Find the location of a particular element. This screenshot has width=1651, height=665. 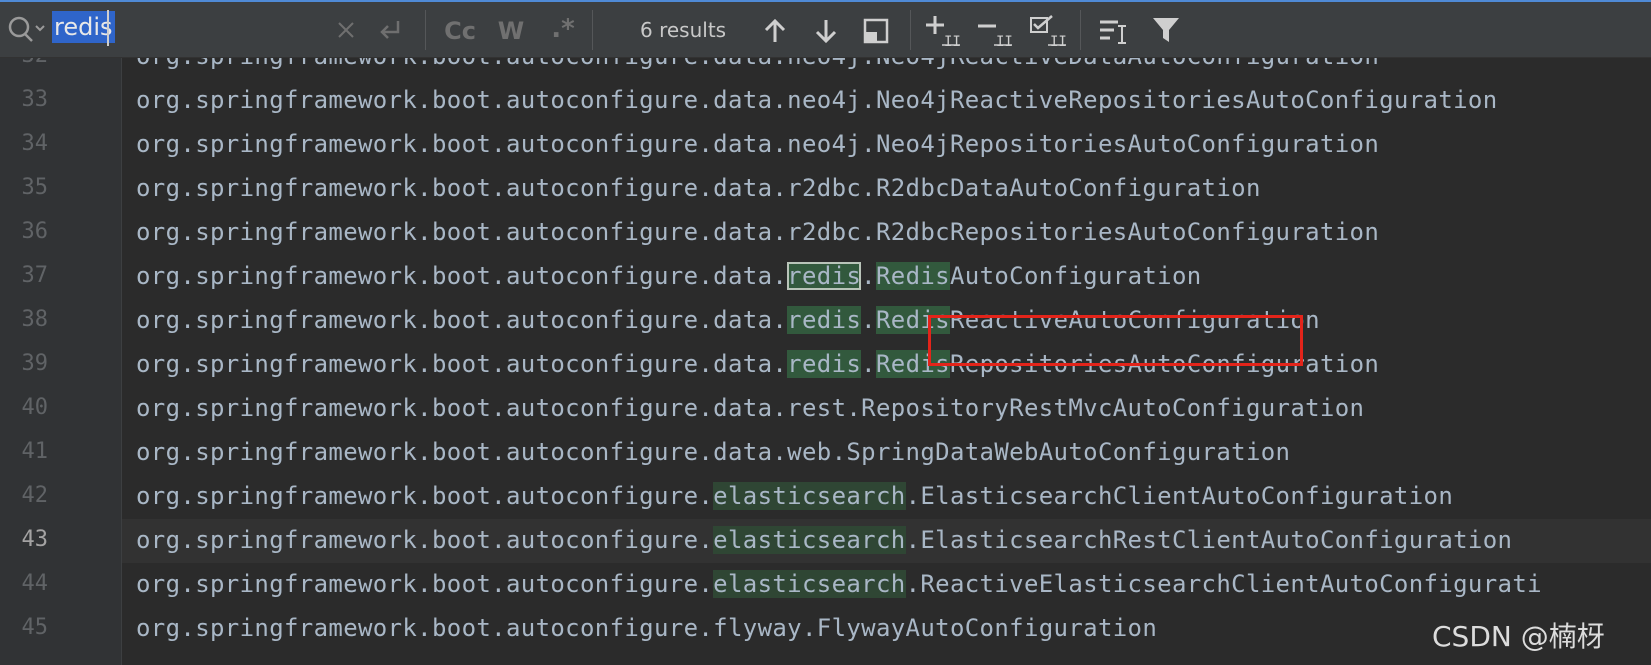

annotation-highlight-box is located at coordinates (1115, 340).